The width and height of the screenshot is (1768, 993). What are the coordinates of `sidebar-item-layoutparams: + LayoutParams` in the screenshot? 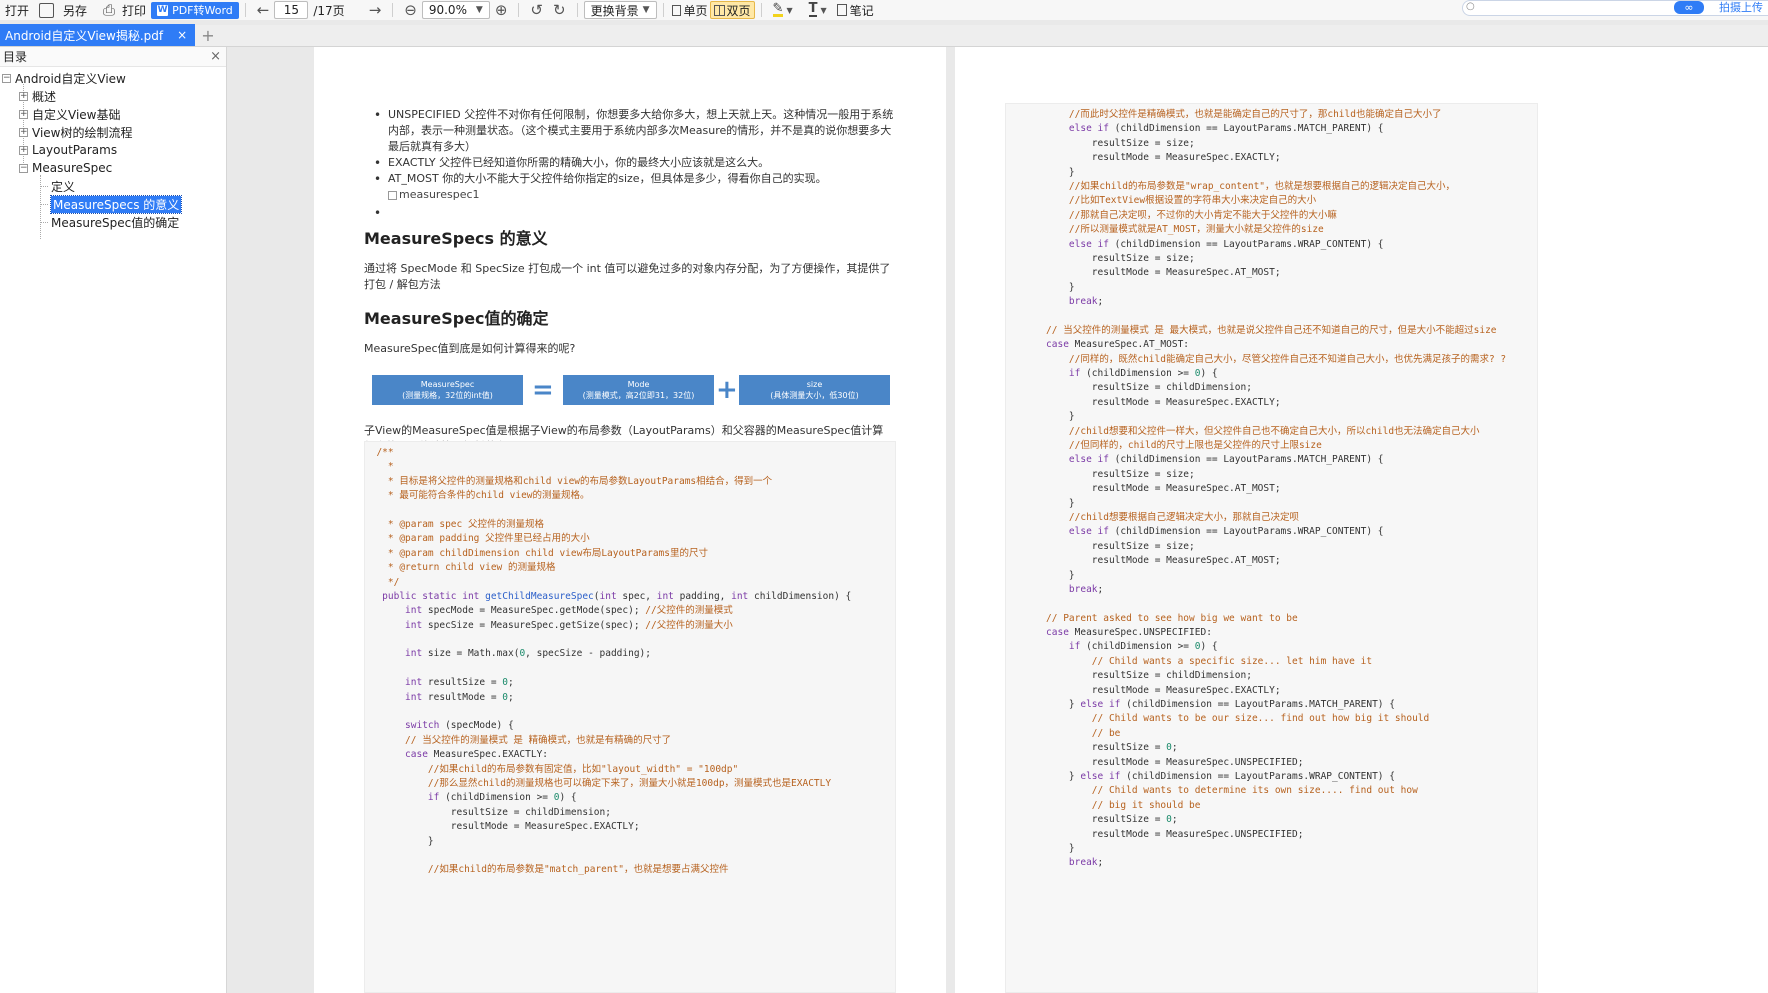 It's located at (113, 150).